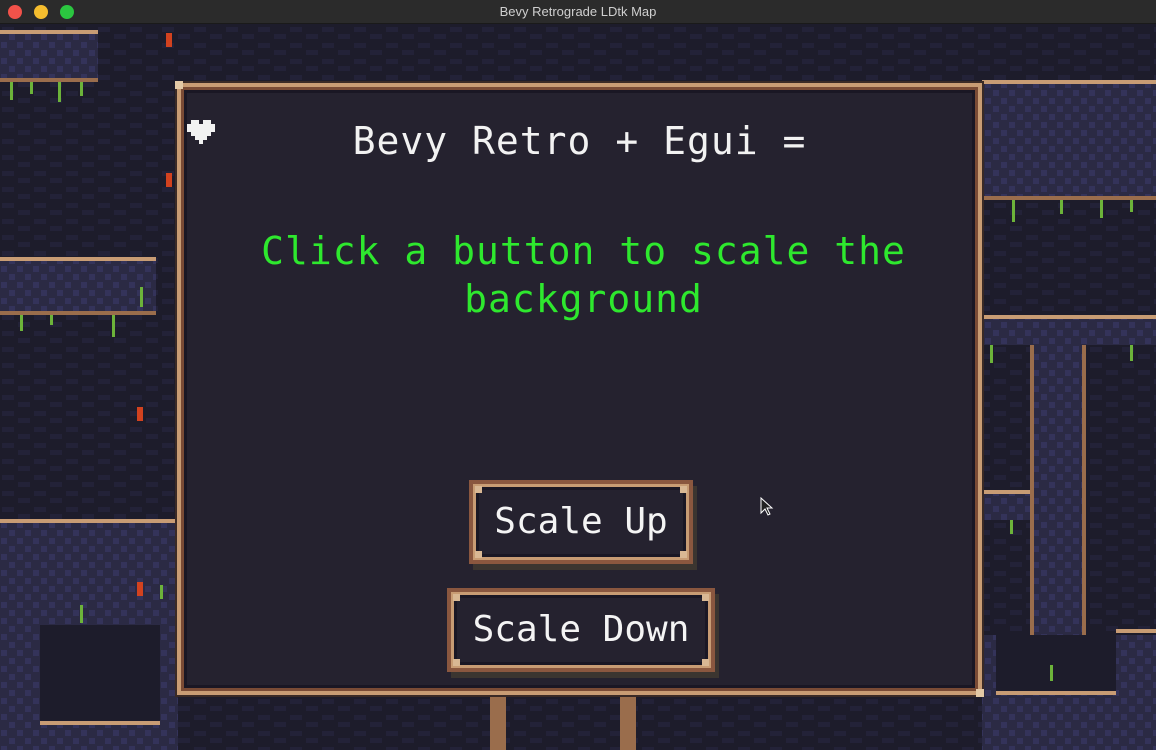 This screenshot has width=1156, height=750. I want to click on scale-down-label: Scale Down, so click(581, 629).